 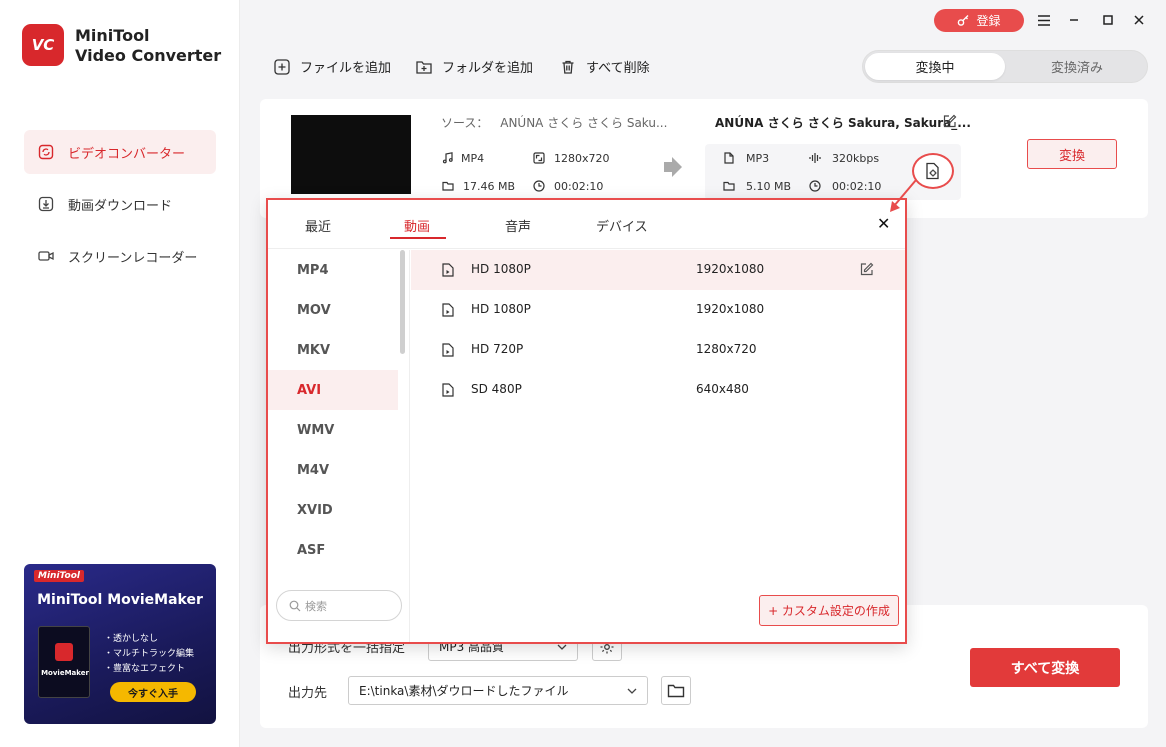 I want to click on add-file-icon, so click(x=282, y=66).